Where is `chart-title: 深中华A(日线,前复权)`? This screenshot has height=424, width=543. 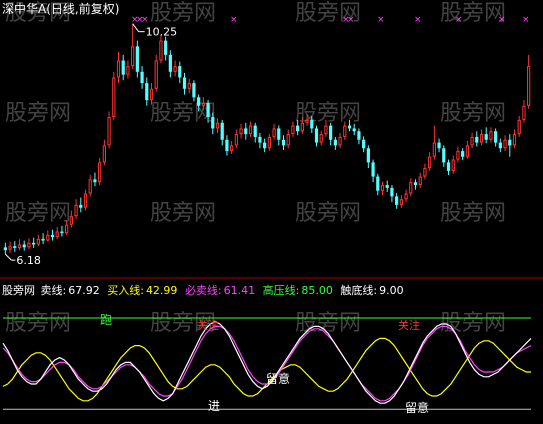 chart-title: 深中华A(日线,前复权) is located at coordinates (60, 8).